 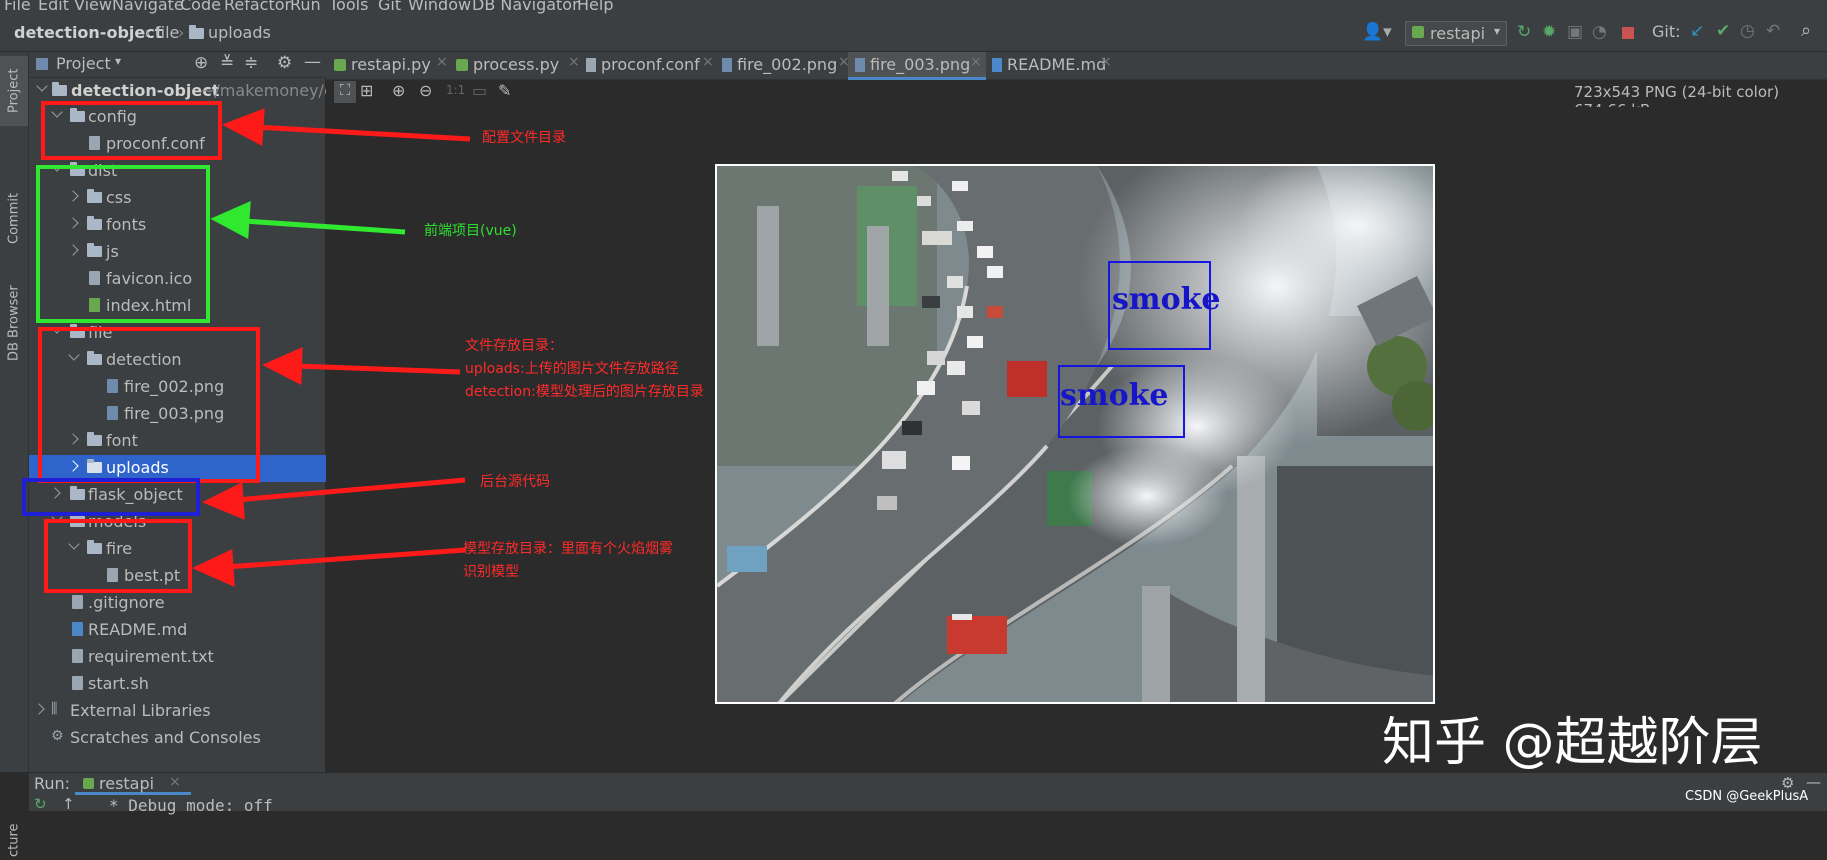 What do you see at coordinates (177, 711) in the screenshot?
I see `tree-item-external-libraries: ⫼ External Libraries` at bounding box center [177, 711].